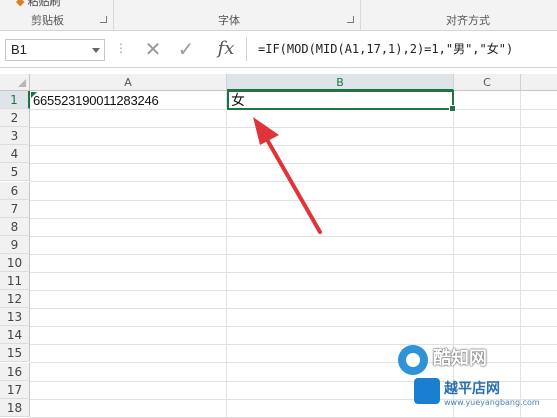  I want to click on watermark-logo-icon, so click(413, 360).